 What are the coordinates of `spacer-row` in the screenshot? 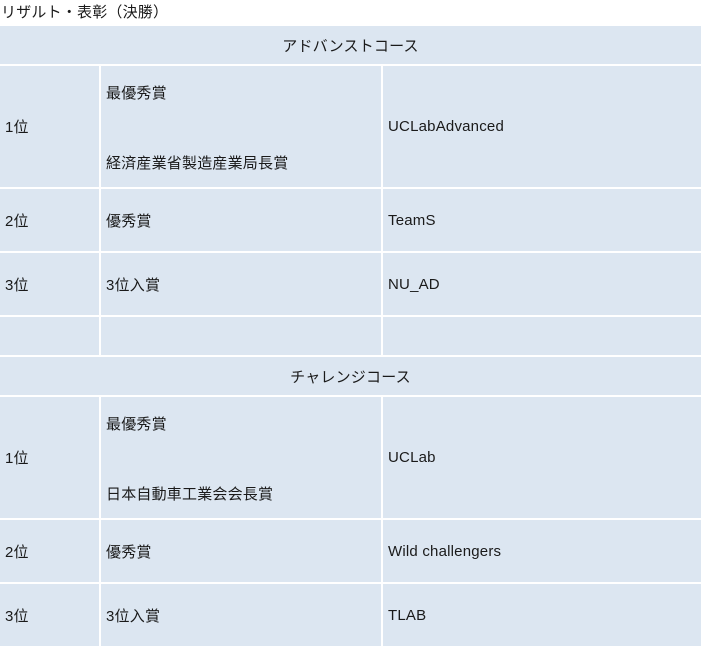 It's located at (350, 336).